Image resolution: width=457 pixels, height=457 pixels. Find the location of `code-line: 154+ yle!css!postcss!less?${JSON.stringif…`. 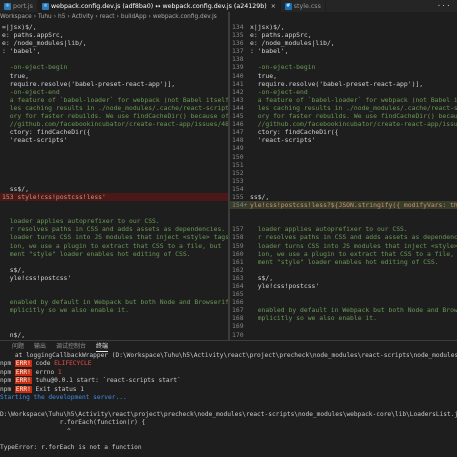

code-line: 154+ yle!css!postcss!less?${JSON.stringif… is located at coordinates (343, 205).